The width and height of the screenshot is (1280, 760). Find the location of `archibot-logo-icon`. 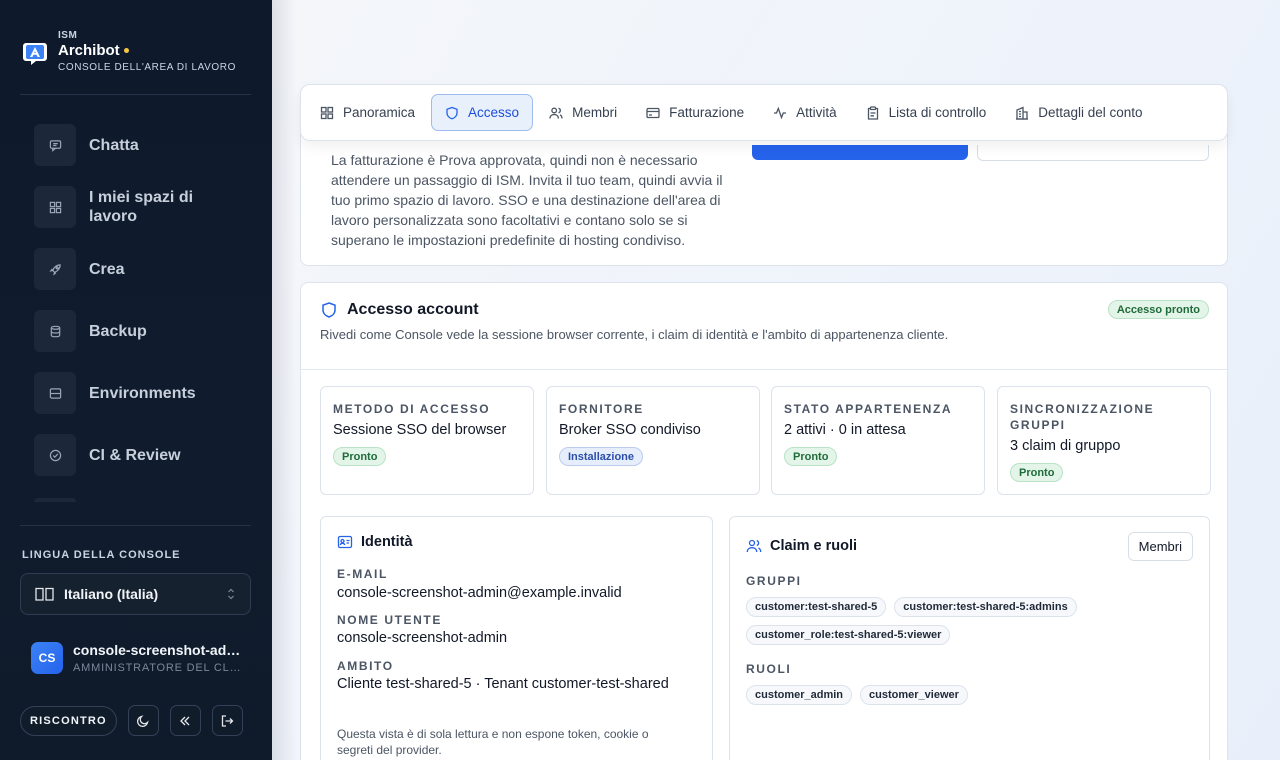

archibot-logo-icon is located at coordinates (35, 54).